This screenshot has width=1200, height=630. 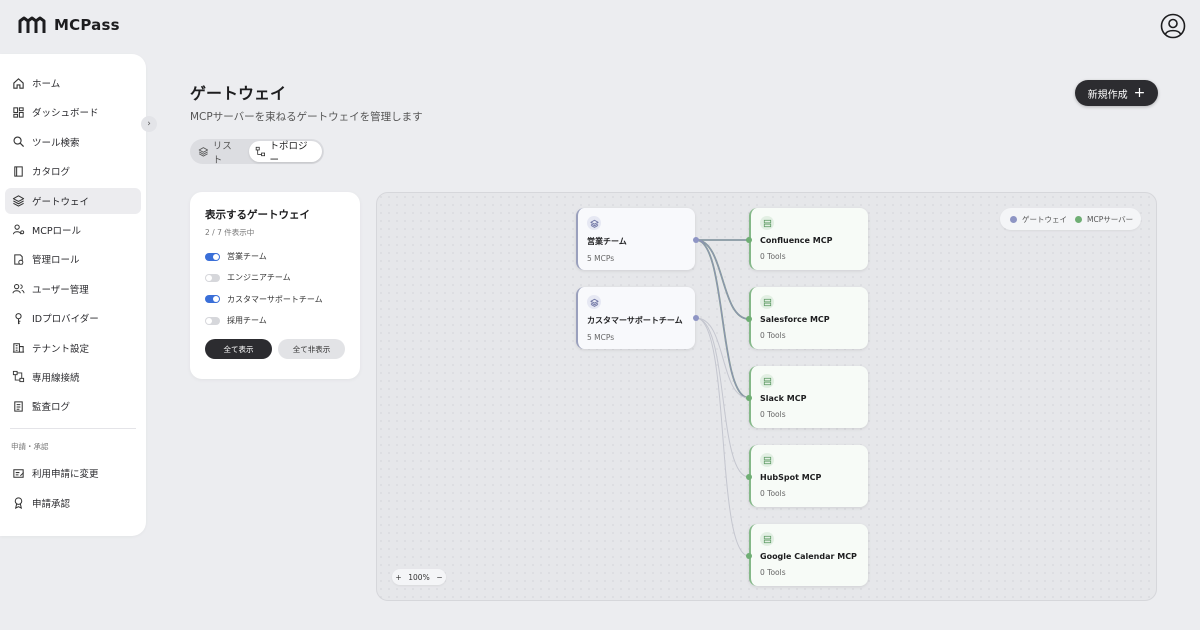 What do you see at coordinates (247, 256) in the screenshot?
I see `filter-item-label: 営業チーム` at bounding box center [247, 256].